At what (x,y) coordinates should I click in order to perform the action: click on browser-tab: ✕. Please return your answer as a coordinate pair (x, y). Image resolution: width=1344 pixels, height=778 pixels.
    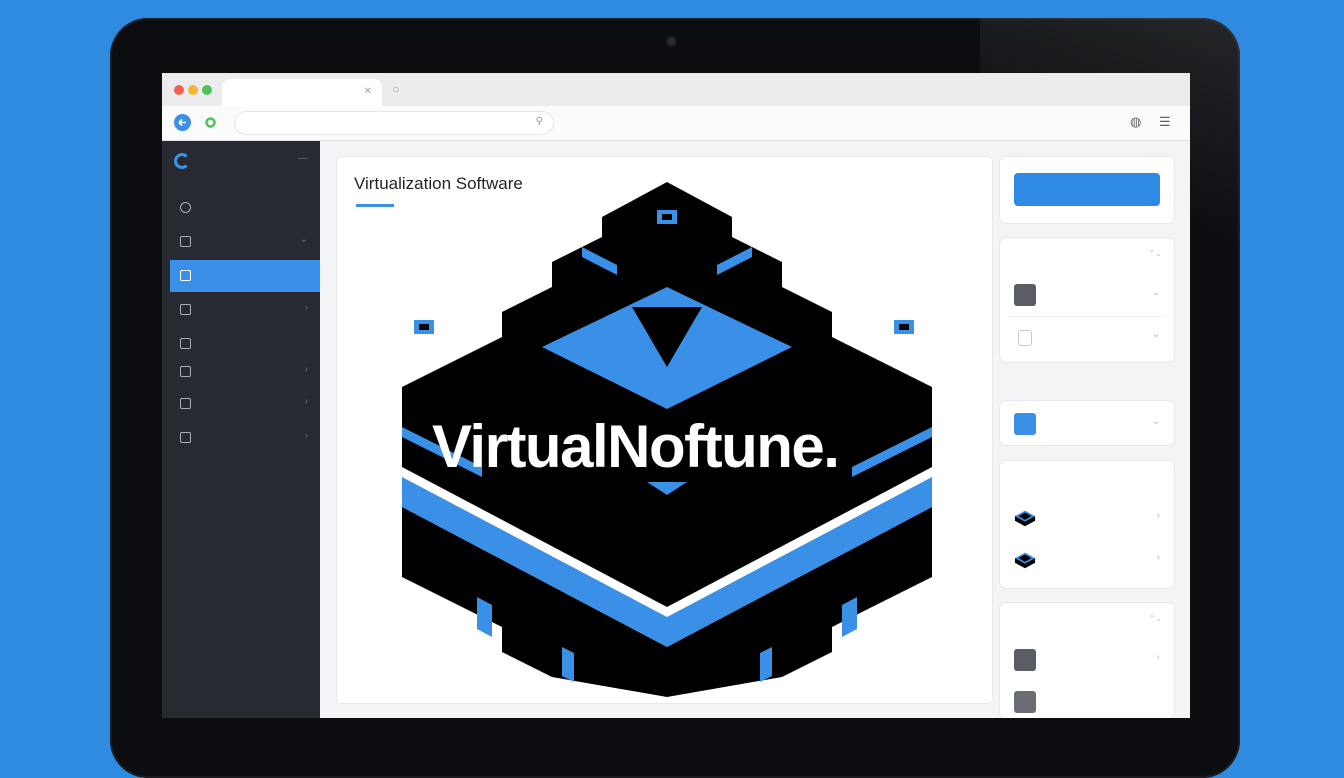
    Looking at the image, I should click on (302, 92).